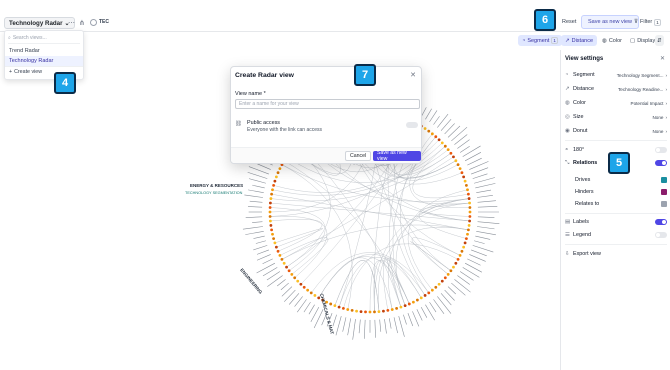 The image size is (670, 370). Describe the element at coordinates (616, 89) in the screenshot. I see `setting-distance: ↗ Distance Technology Readine... ›` at that location.